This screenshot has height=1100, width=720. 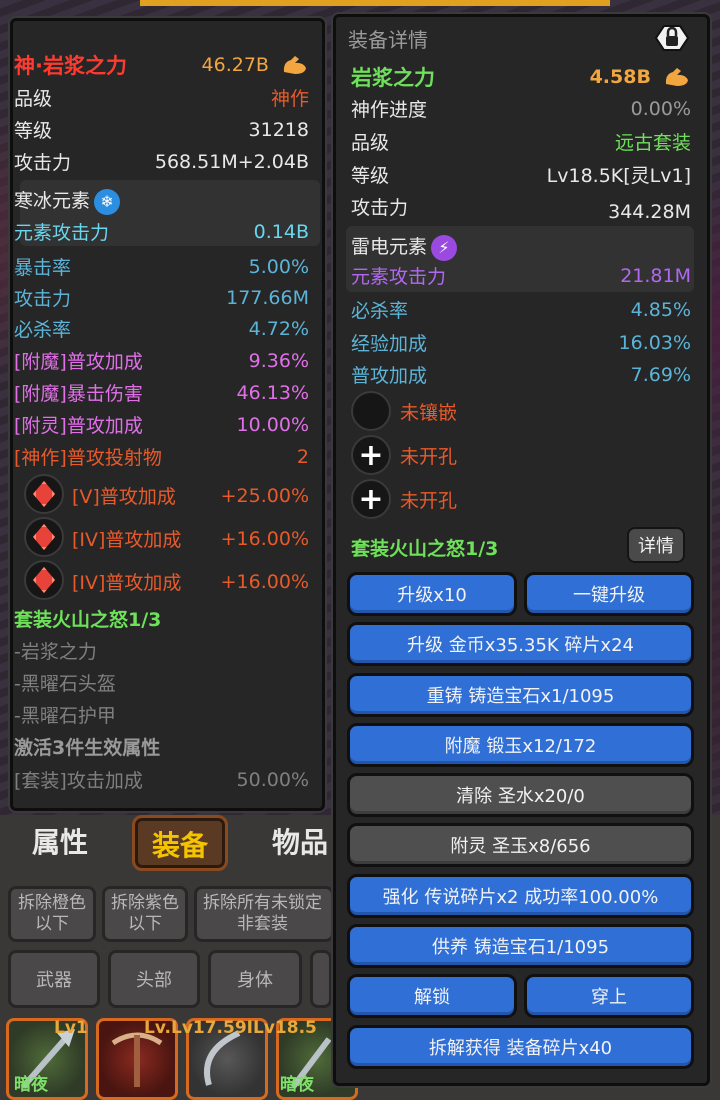 I want to click on stat-value: 远古套装, so click(x=652, y=143).